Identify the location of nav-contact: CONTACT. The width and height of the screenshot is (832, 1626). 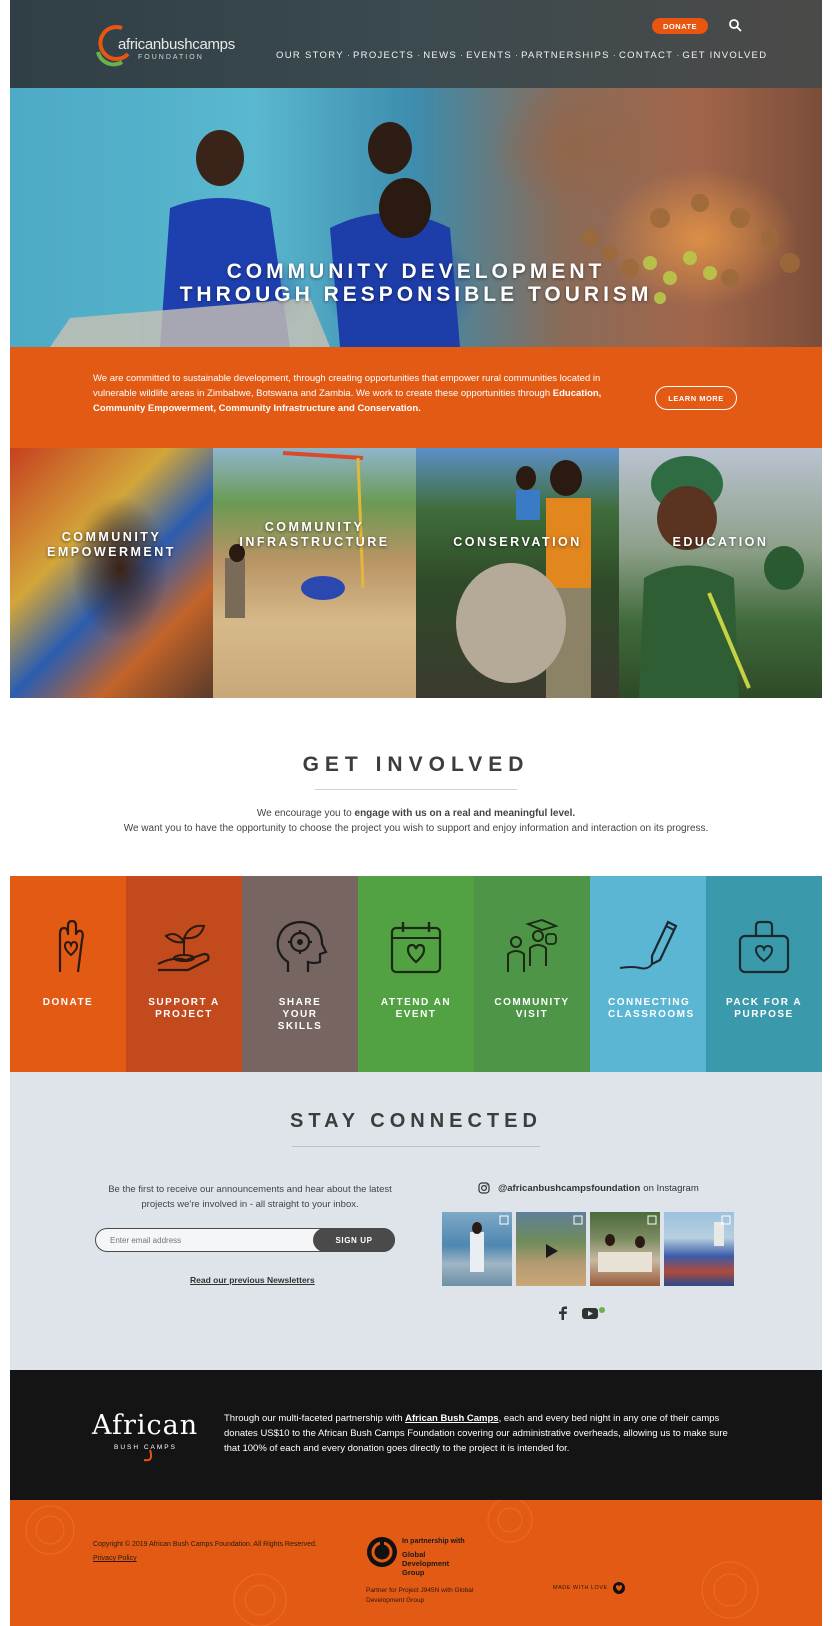
(646, 55).